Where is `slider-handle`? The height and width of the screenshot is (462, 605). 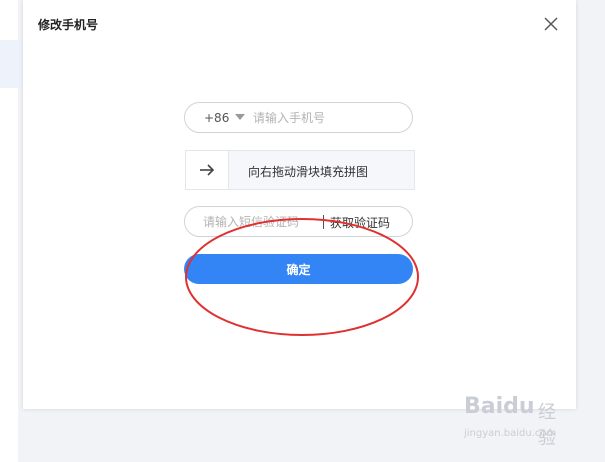 slider-handle is located at coordinates (207, 170).